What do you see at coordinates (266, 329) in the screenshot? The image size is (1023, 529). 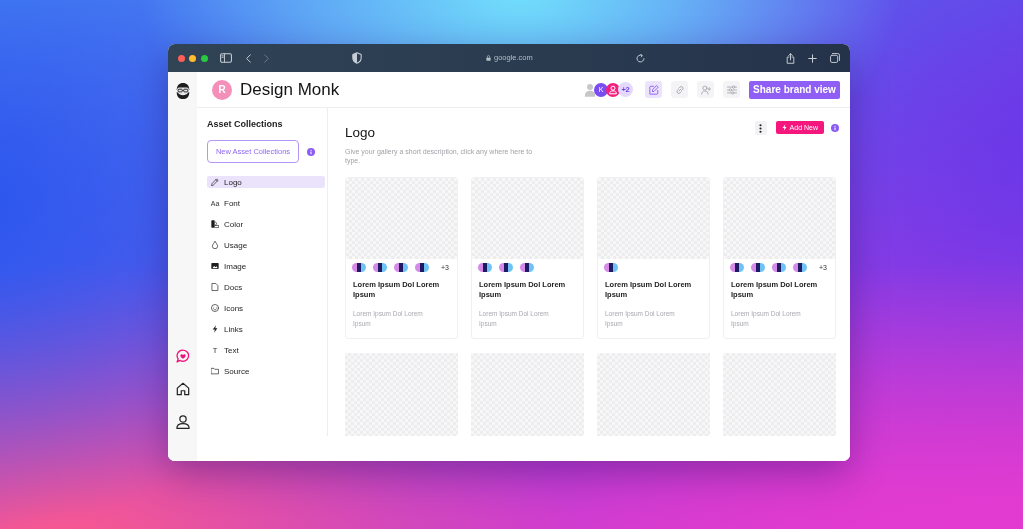 I see `nav-item: Links` at bounding box center [266, 329].